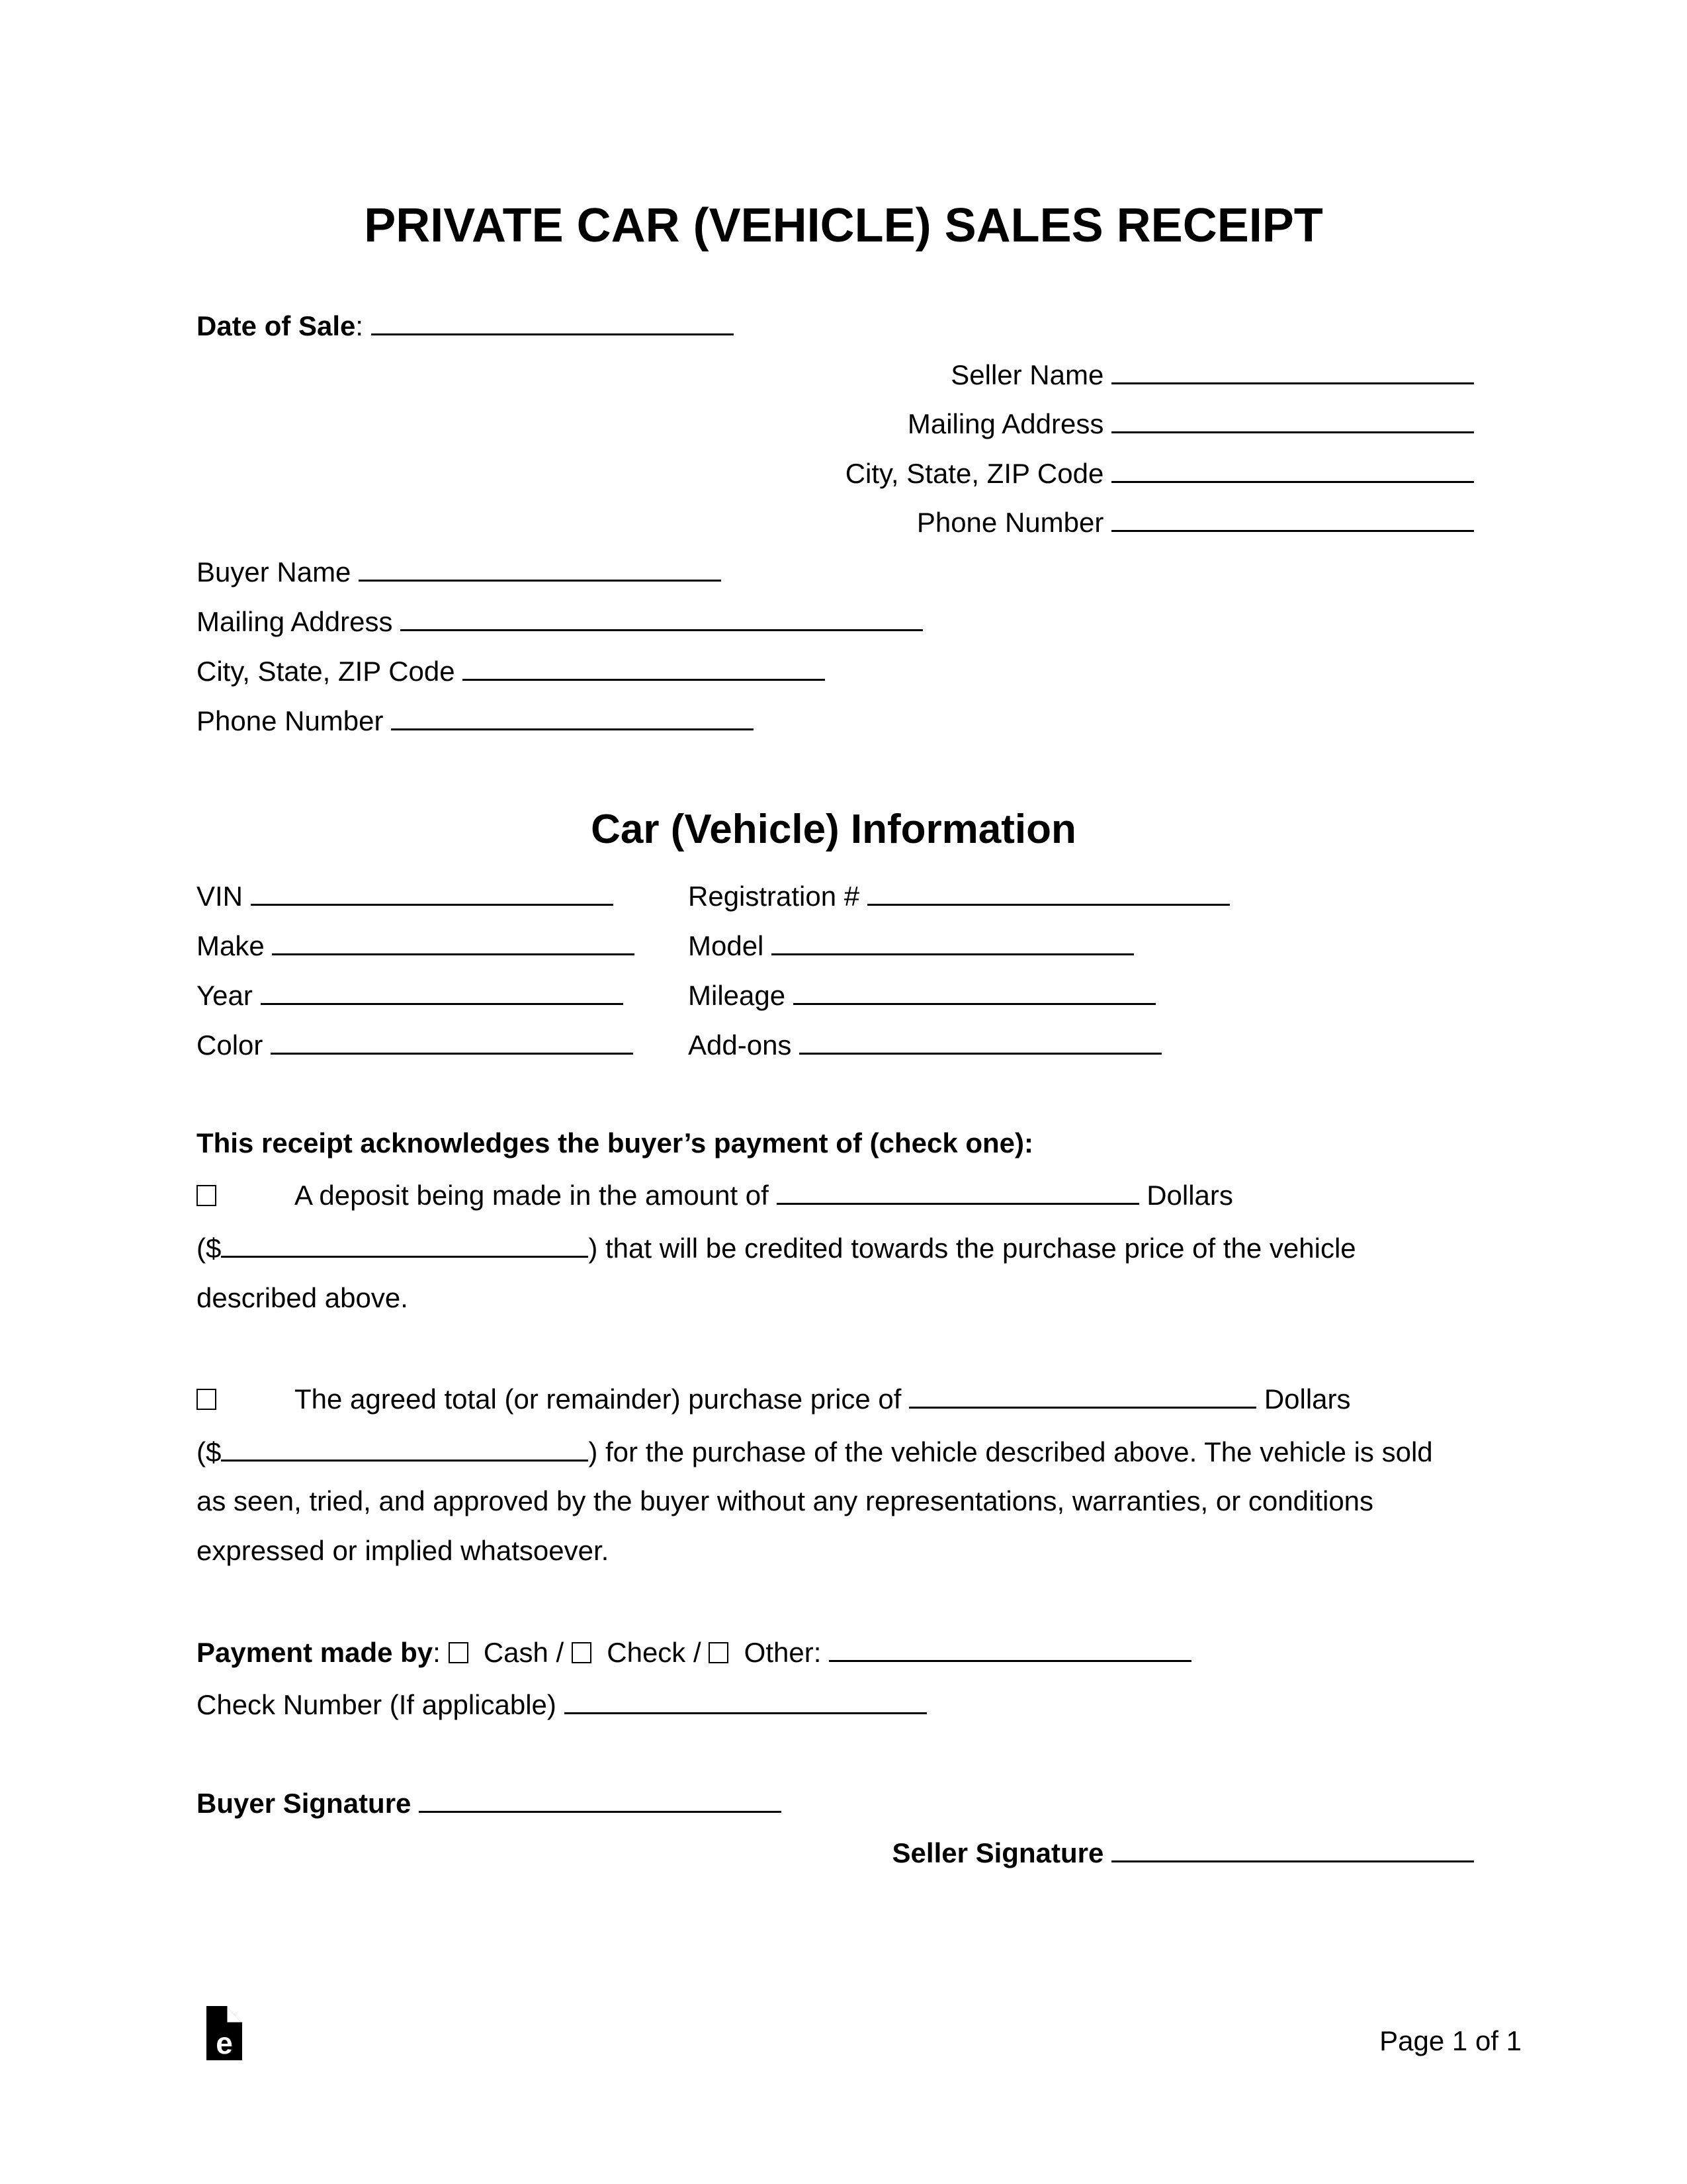  What do you see at coordinates (953, 943) in the screenshot?
I see `model-field` at bounding box center [953, 943].